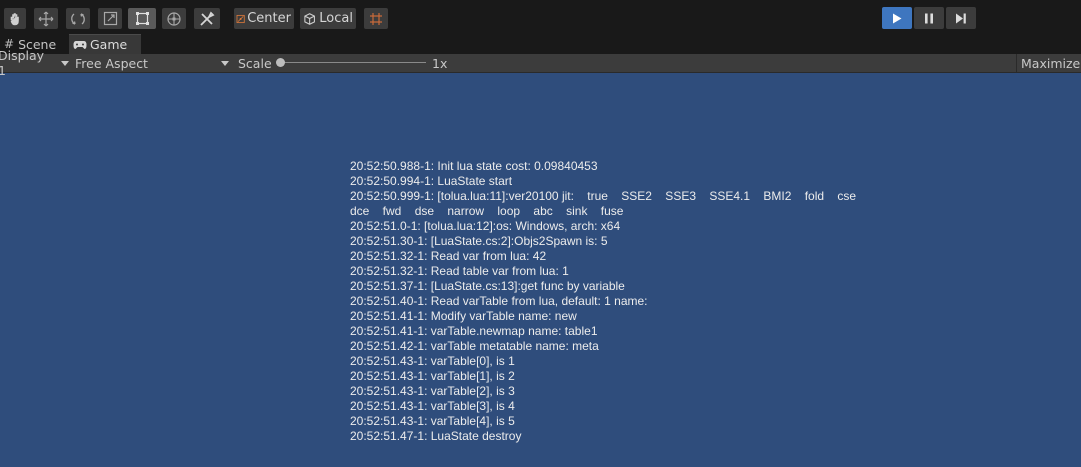 The height and width of the screenshot is (467, 1081). I want to click on log-line: 20:52:51.43-1: varTable[3], is 4, so click(432, 406).